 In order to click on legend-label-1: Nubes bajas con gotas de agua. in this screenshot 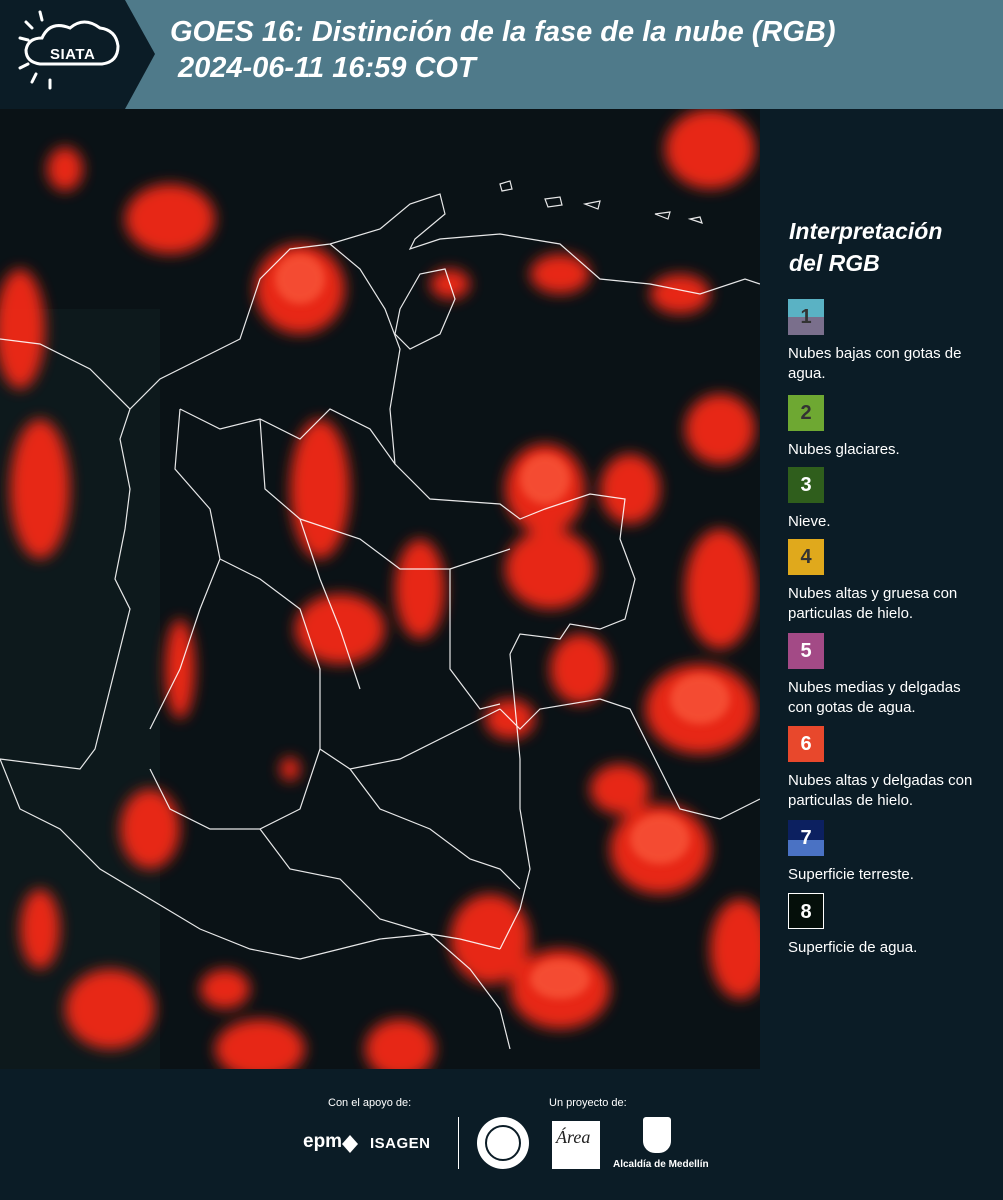, I will do `click(875, 363)`.